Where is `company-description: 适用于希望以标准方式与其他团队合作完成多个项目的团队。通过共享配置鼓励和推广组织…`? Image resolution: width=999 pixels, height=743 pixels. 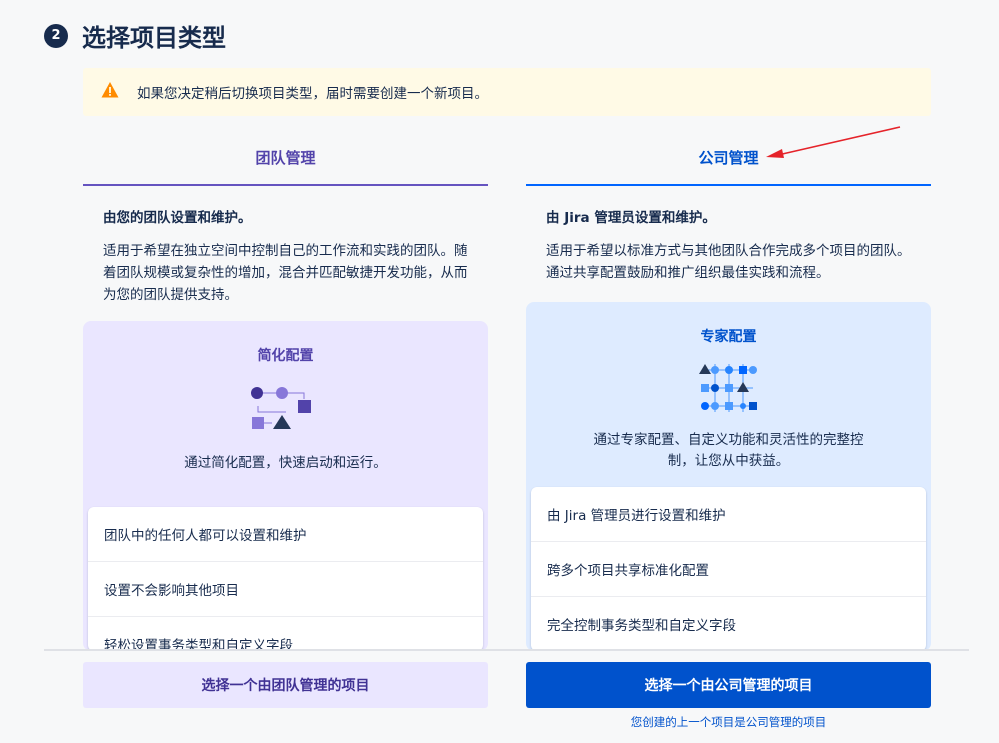
company-description: 适用于希望以标准方式与其他团队合作完成多个项目的团队。通过共享配置鼓励和推广组织… is located at coordinates (728, 262).